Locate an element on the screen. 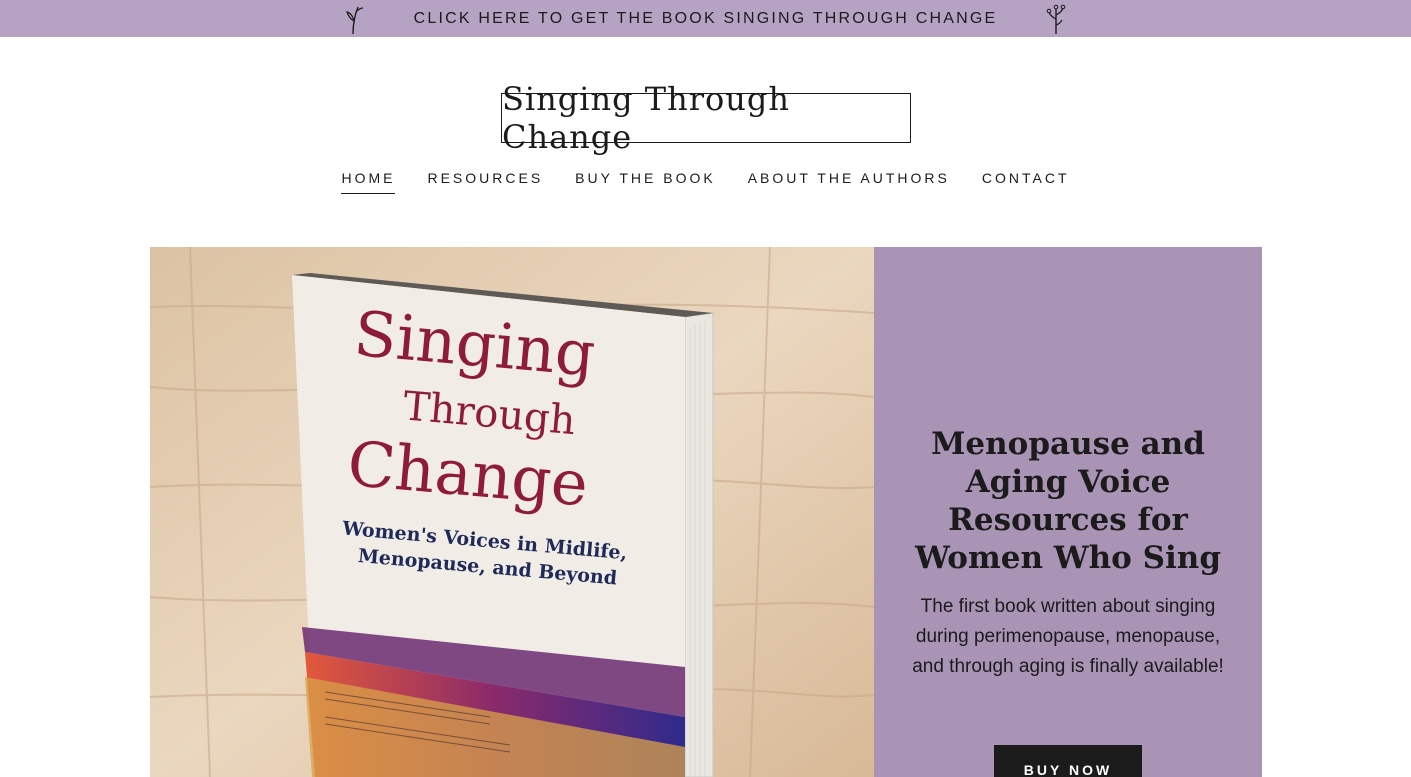 The height and width of the screenshot is (777, 1411). nav-item-resources: RESOURCES is located at coordinates (485, 182).